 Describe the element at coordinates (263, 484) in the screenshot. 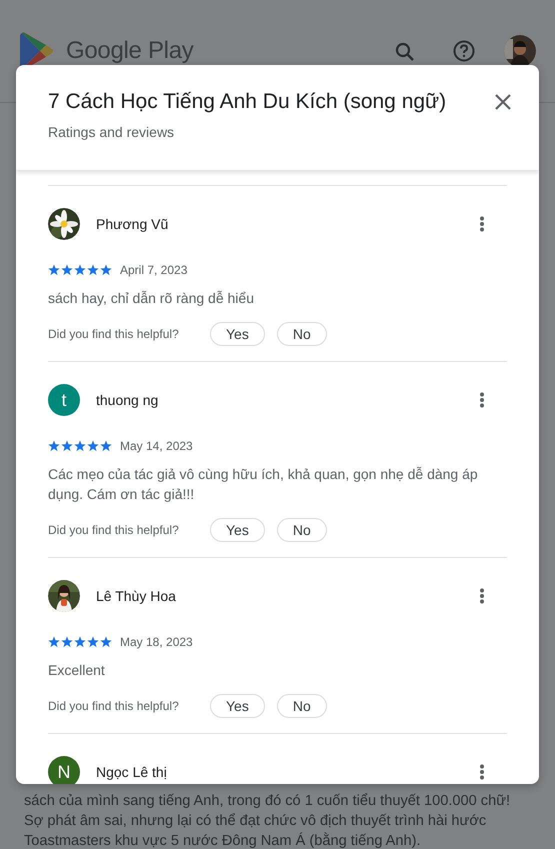

I see `review-text: Các mẹo của tác giả vô cùng hữu ích, khả quan, gọn nhẹ dễ dàng áp dụng. Cám ơn tác giả!!!` at that location.